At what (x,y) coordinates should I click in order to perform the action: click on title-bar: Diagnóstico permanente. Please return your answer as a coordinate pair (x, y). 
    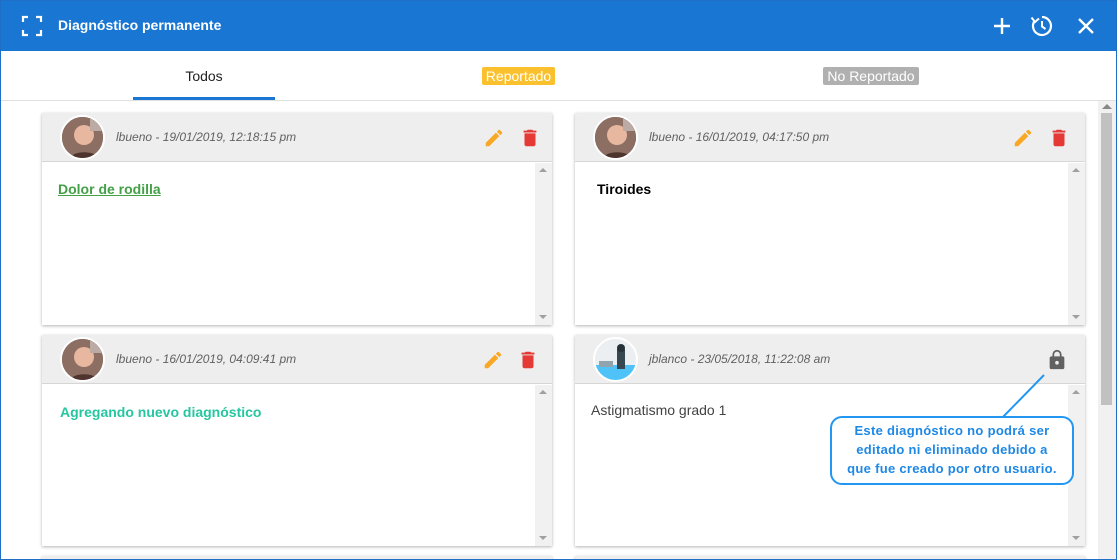
    Looking at the image, I should click on (558, 26).